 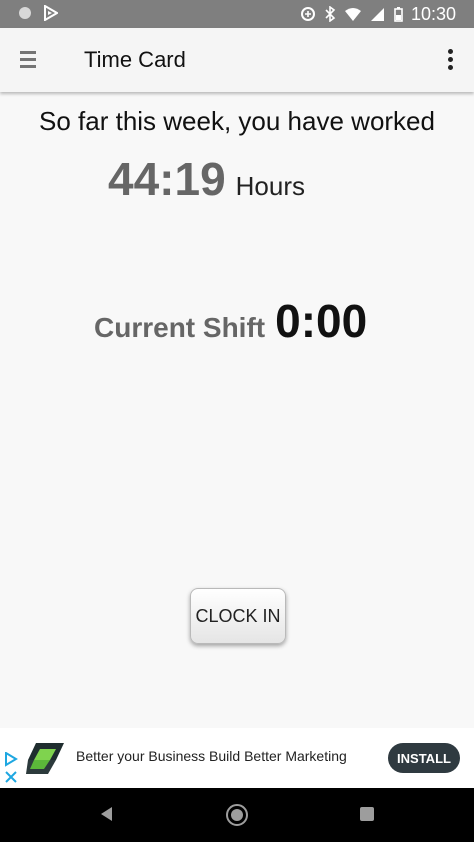 I want to click on status-right-icons: 10:30, so click(x=378, y=14).